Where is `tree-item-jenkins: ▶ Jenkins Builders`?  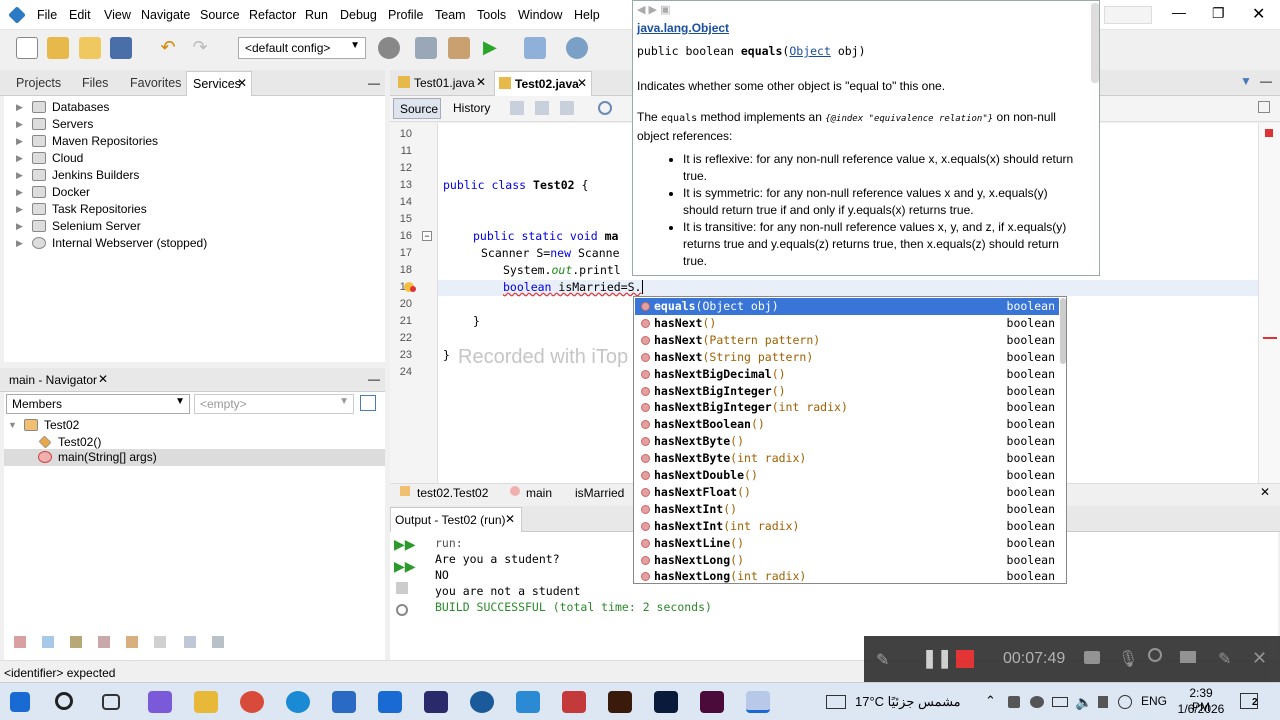
tree-item-jenkins: ▶ Jenkins Builders is located at coordinates (77, 176).